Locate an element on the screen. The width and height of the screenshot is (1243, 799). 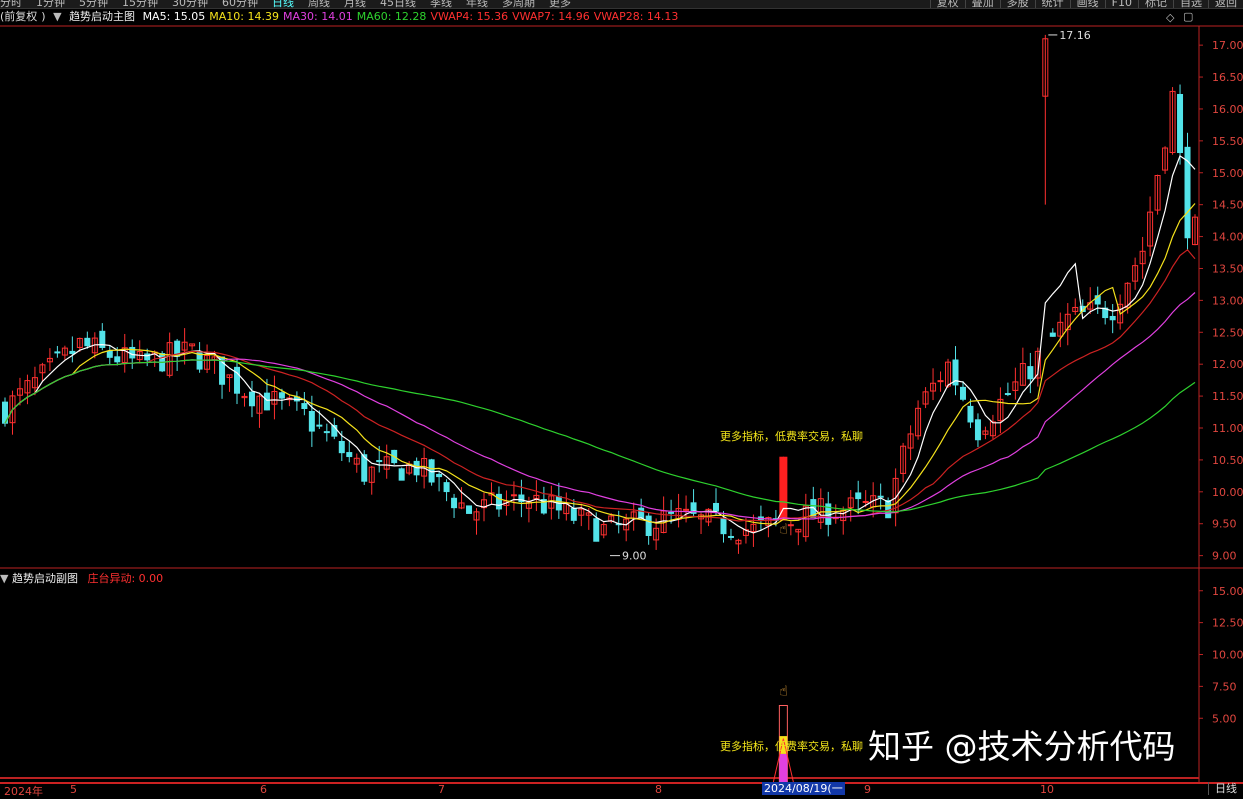
y-tick-label: 15.00 is located at coordinates (1227, 173).